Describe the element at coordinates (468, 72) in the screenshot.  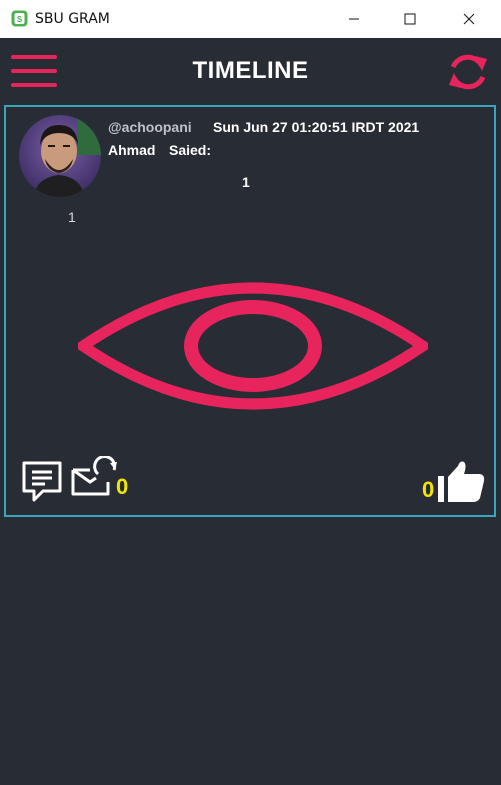
I see `refresh-icon` at that location.